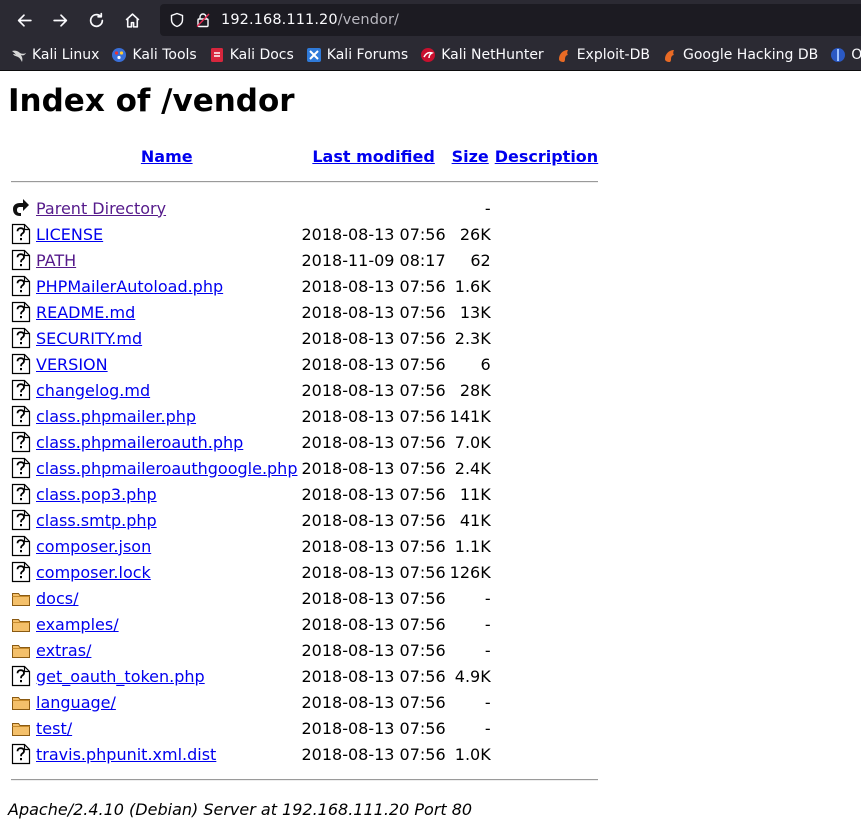 This screenshot has width=861, height=829. Describe the element at coordinates (101, 208) in the screenshot. I see `file-link: Parent Directory` at that location.